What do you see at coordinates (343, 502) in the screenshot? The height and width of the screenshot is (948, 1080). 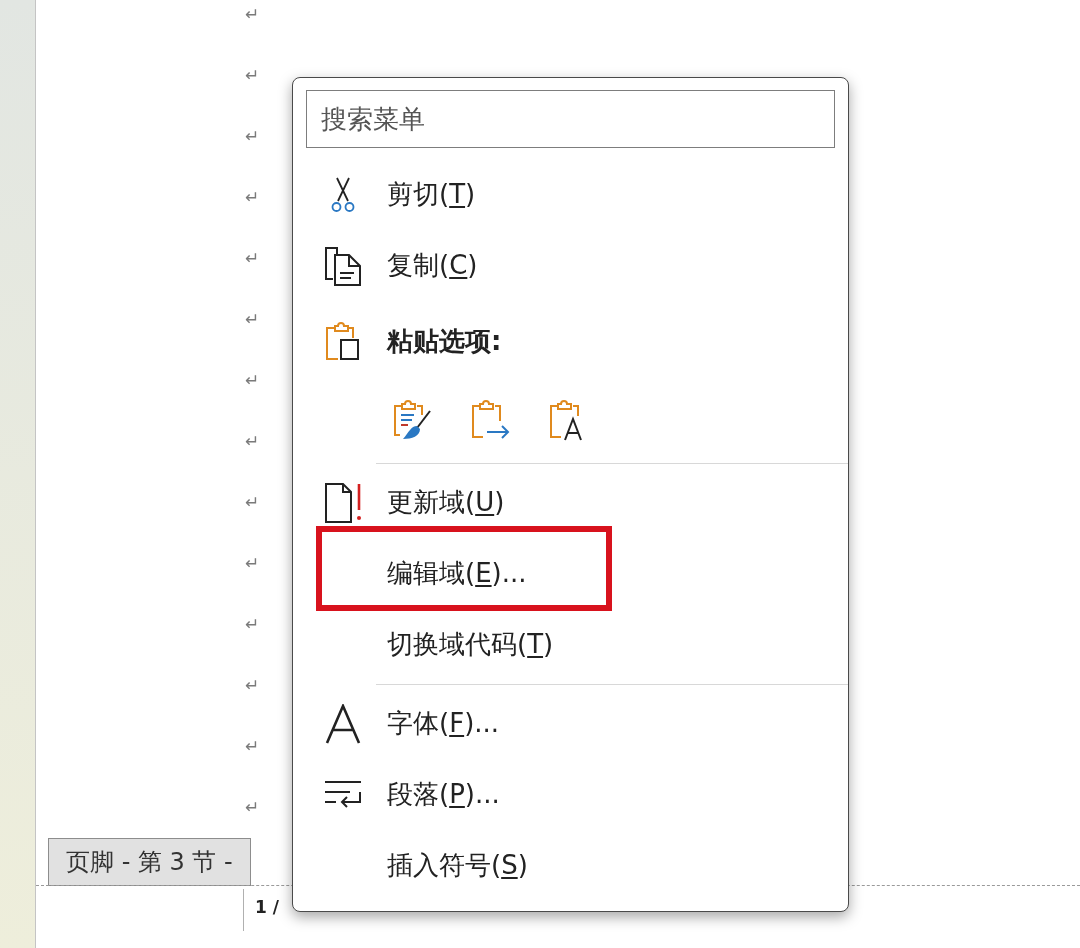 I see `page-exclamation-icon` at bounding box center [343, 502].